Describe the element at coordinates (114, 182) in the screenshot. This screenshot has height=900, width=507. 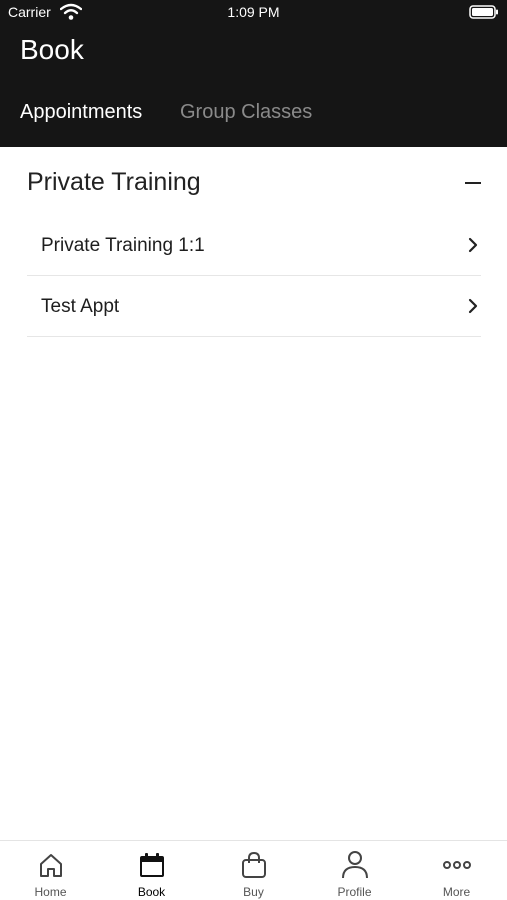
I see `section-title: Private Training` at that location.